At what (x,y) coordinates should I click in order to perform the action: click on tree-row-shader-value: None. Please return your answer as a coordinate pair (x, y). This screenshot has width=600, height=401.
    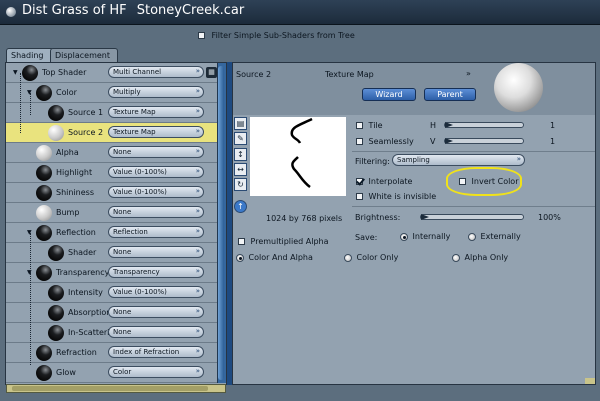
    Looking at the image, I should click on (122, 152).